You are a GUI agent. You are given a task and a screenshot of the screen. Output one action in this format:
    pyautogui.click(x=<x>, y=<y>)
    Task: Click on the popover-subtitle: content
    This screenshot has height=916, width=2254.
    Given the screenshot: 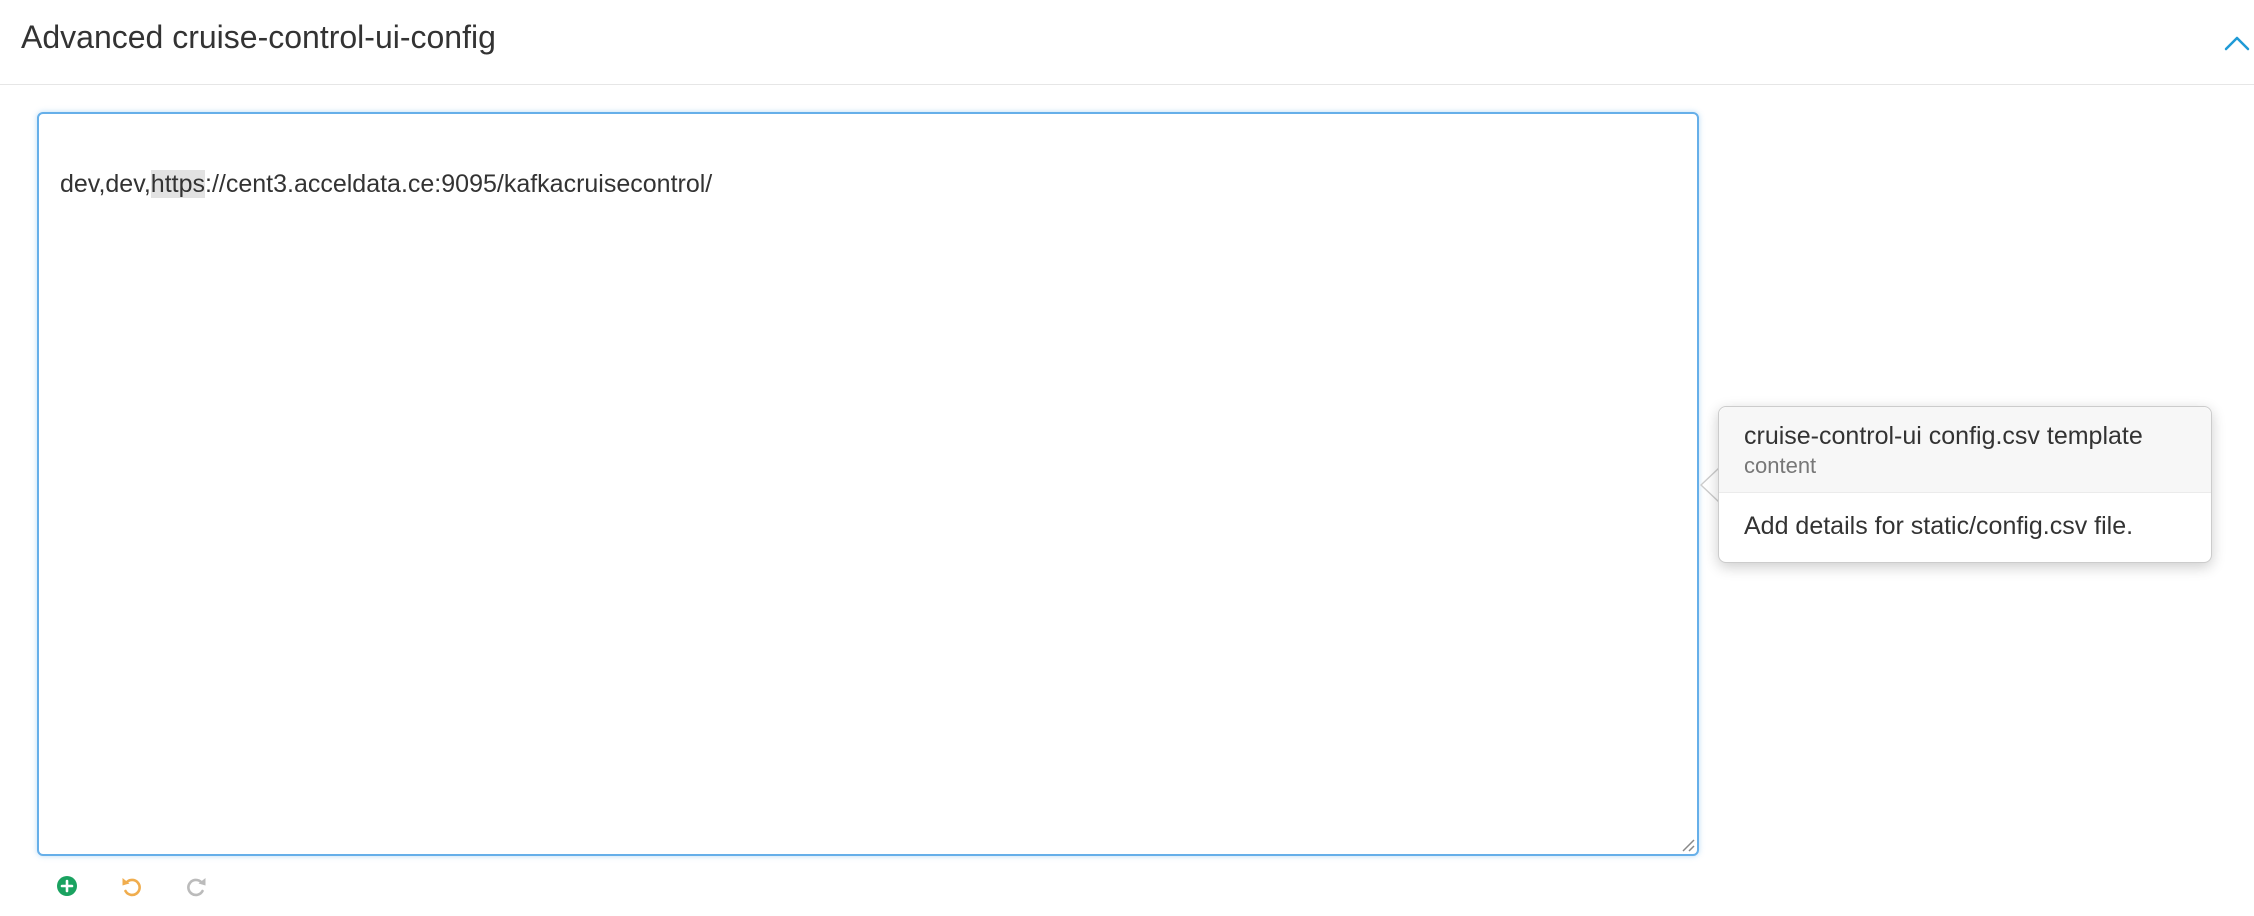 What is the action you would take?
    pyautogui.click(x=1780, y=465)
    